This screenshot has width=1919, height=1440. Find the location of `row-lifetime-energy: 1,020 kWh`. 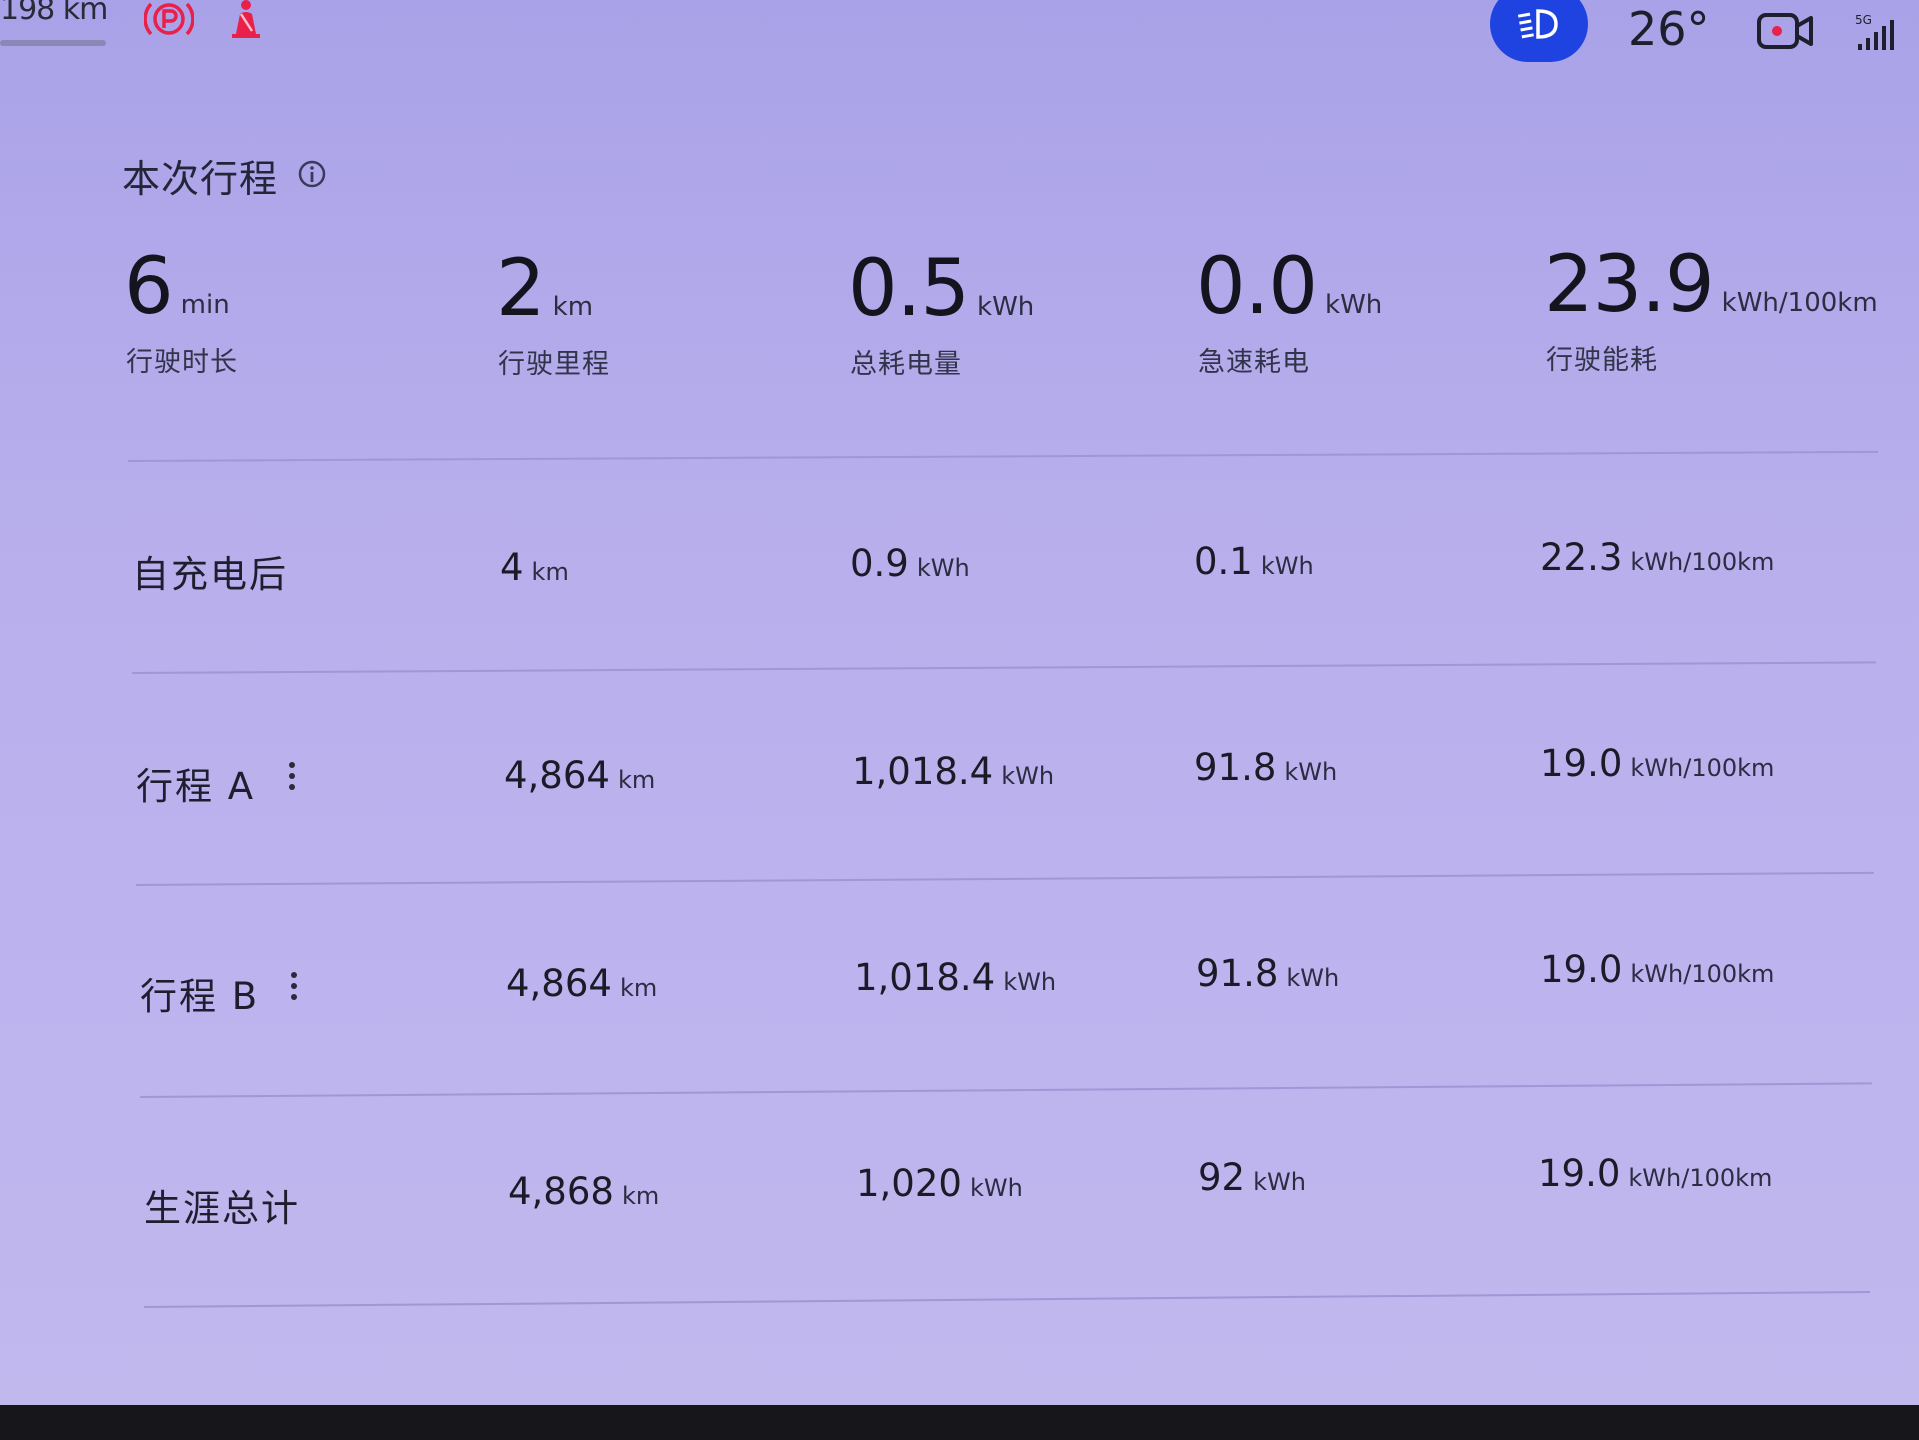

row-lifetime-energy: 1,020 kWh is located at coordinates (939, 1183).